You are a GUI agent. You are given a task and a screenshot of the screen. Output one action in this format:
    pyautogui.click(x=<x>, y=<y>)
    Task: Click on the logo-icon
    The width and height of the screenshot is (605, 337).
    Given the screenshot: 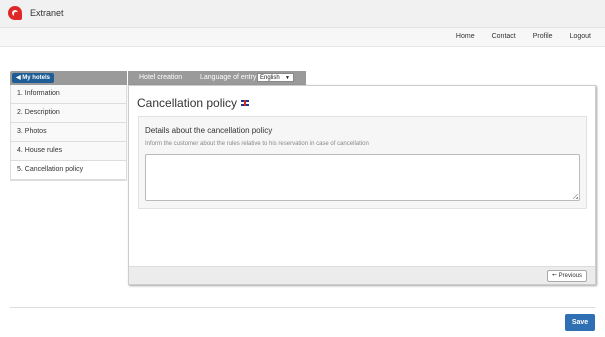 What is the action you would take?
    pyautogui.click(x=15, y=13)
    